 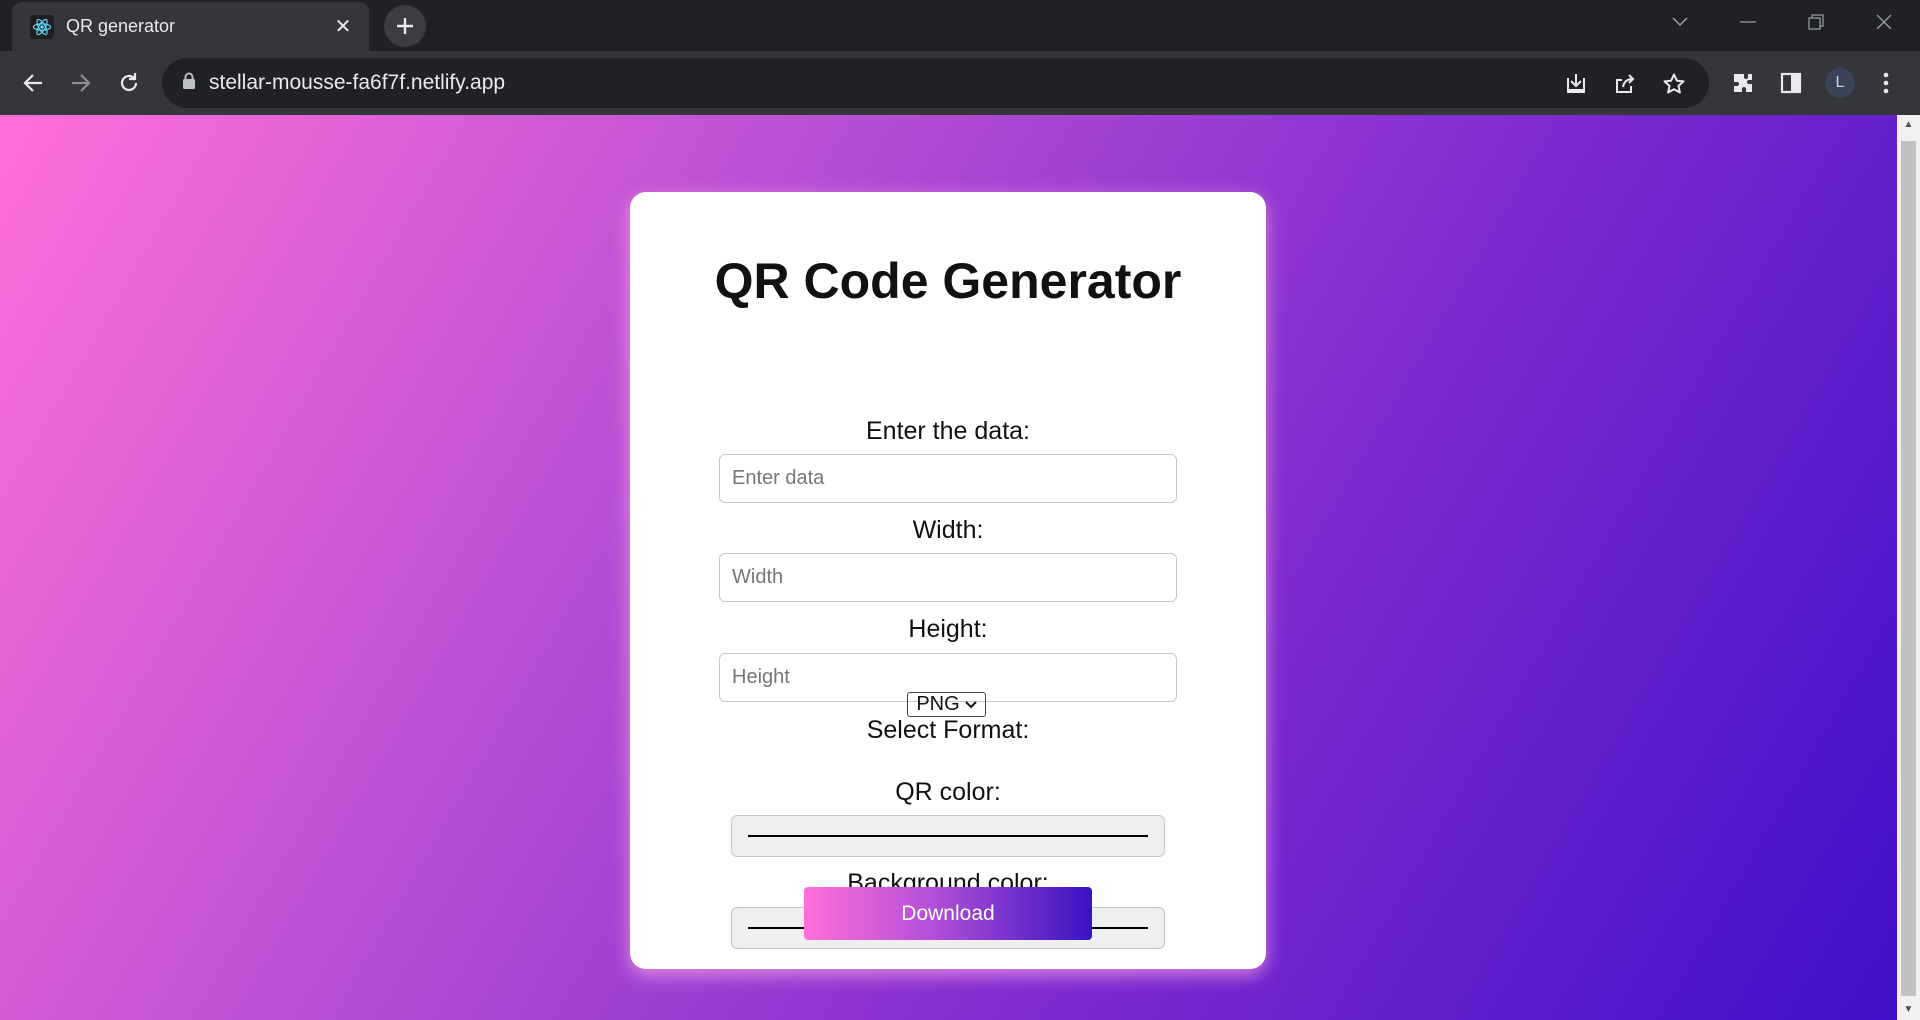 I want to click on profile-avatar: L, so click(x=1840, y=83).